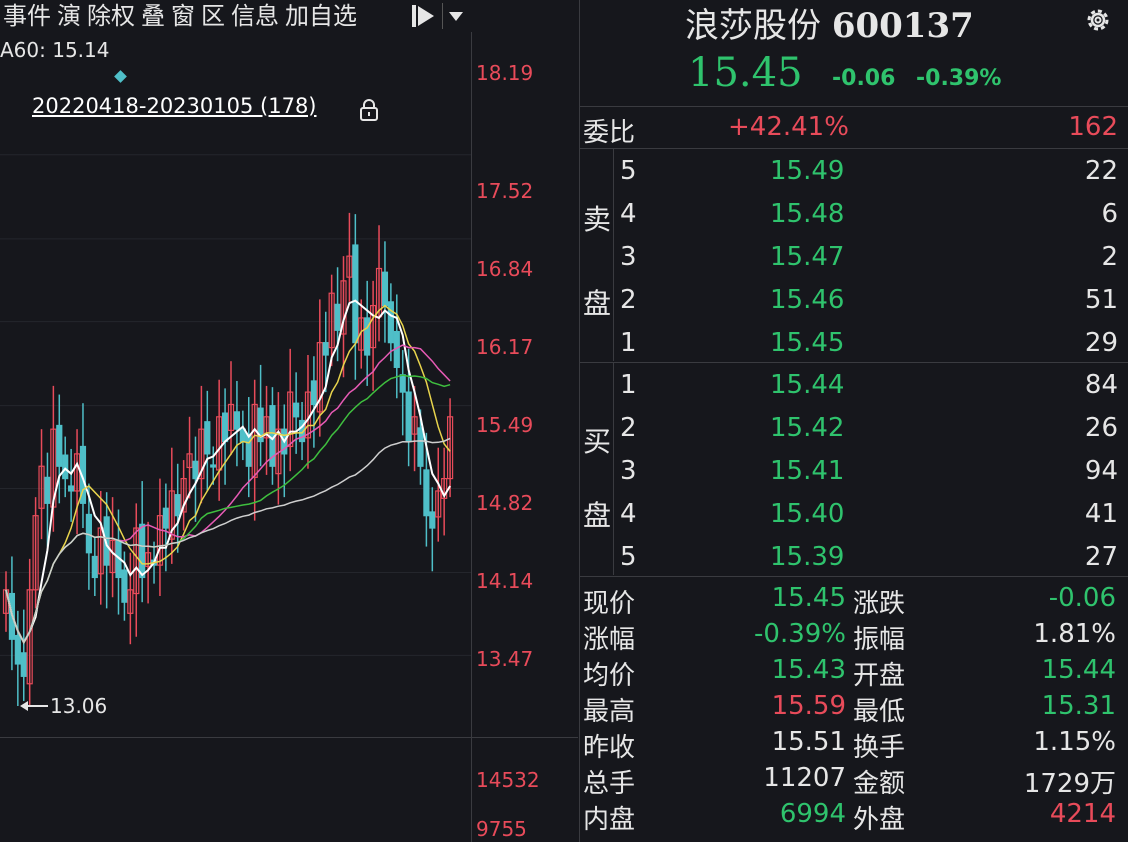 This screenshot has width=1128, height=842. What do you see at coordinates (854, 214) in the screenshot?
I see `sell-row-4: 4 15.48 6` at bounding box center [854, 214].